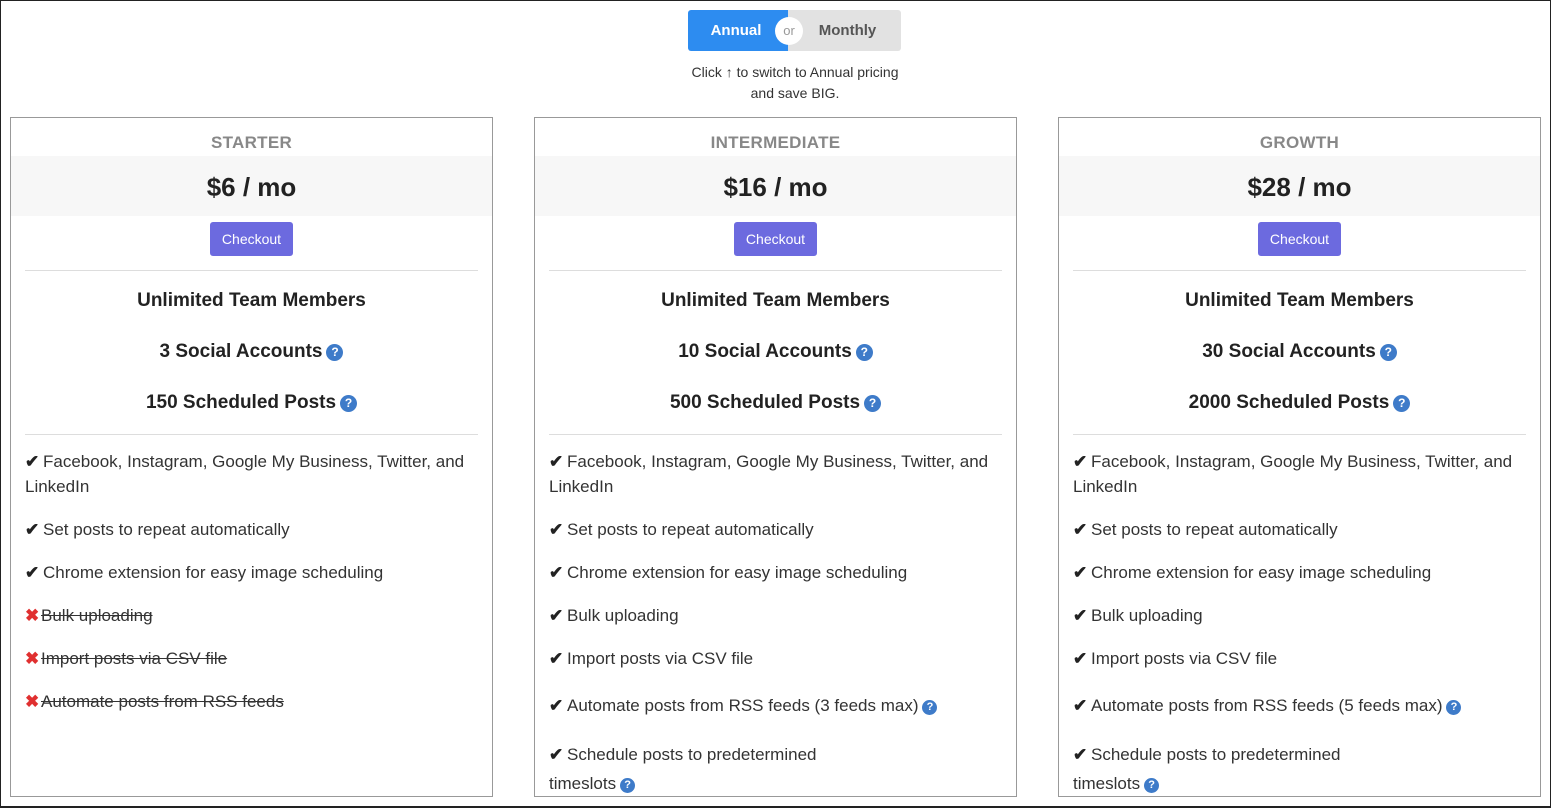 The width and height of the screenshot is (1551, 808). What do you see at coordinates (729, 72) in the screenshot?
I see `arrow-up-icon: ↑` at bounding box center [729, 72].